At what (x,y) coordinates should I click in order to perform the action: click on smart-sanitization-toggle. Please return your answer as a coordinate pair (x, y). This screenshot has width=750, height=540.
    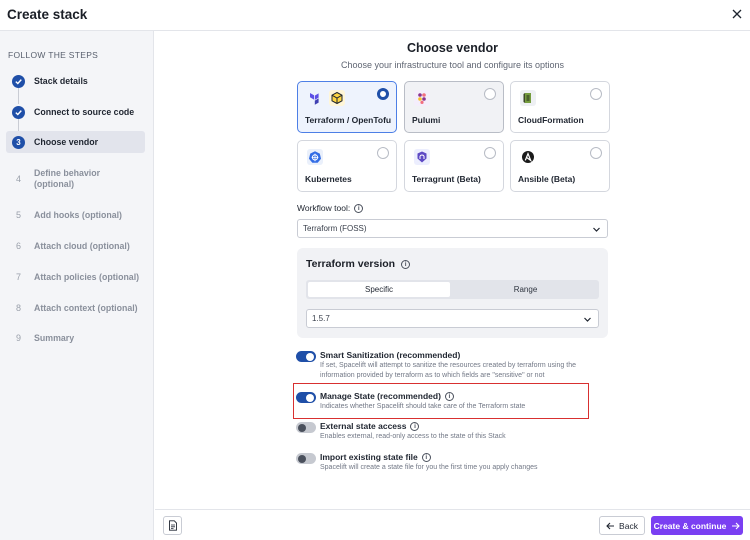
    Looking at the image, I should click on (306, 356).